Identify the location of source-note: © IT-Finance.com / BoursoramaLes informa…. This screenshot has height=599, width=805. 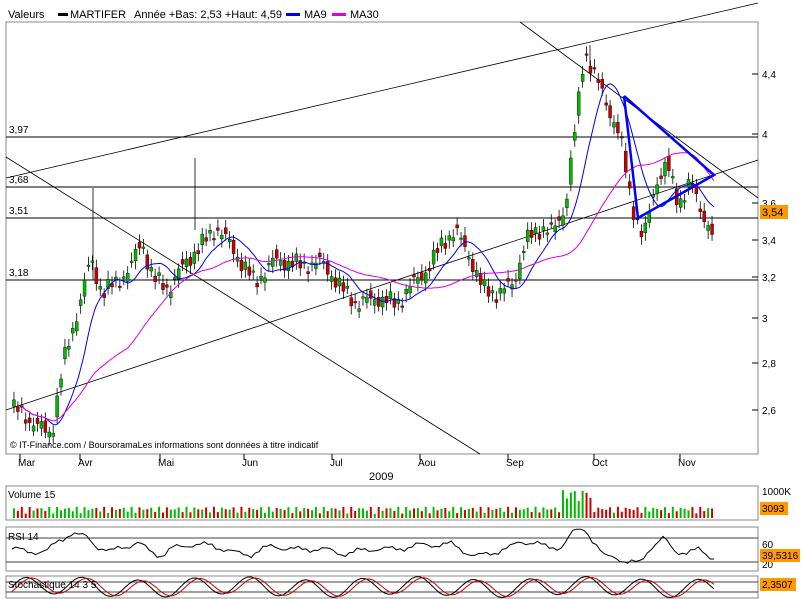
(164, 445).